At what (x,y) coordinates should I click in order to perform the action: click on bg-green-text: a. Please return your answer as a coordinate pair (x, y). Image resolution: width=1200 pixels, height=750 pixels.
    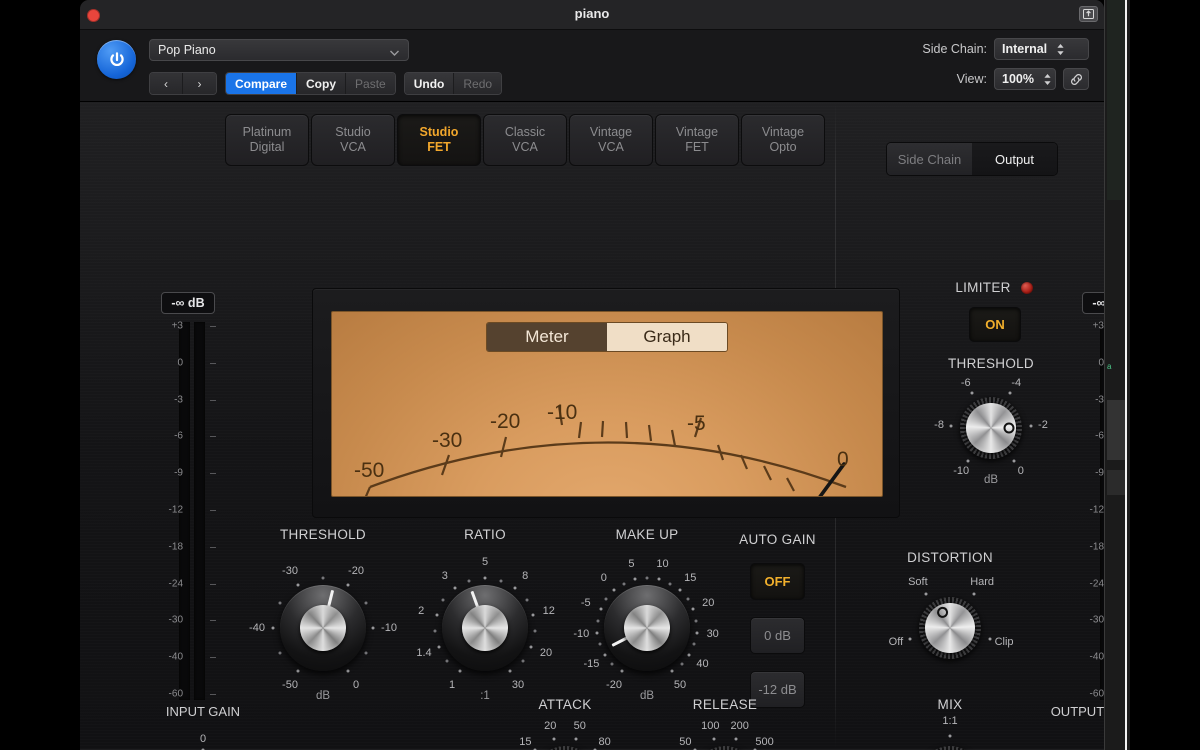
    Looking at the image, I should click on (1109, 366).